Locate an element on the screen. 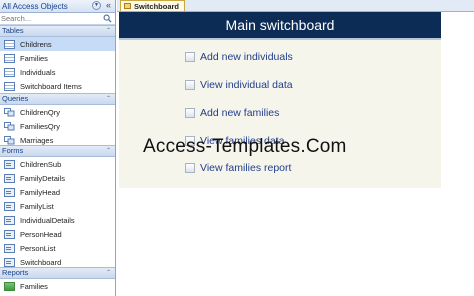 The height and width of the screenshot is (296, 474). nav-item-label: FamilyList is located at coordinates (37, 206).